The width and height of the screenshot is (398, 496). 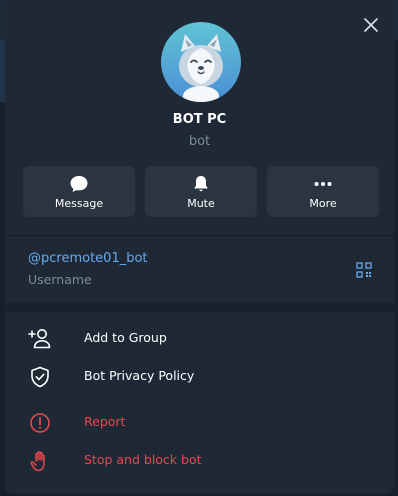 What do you see at coordinates (40, 377) in the screenshot?
I see `shield-check-icon` at bounding box center [40, 377].